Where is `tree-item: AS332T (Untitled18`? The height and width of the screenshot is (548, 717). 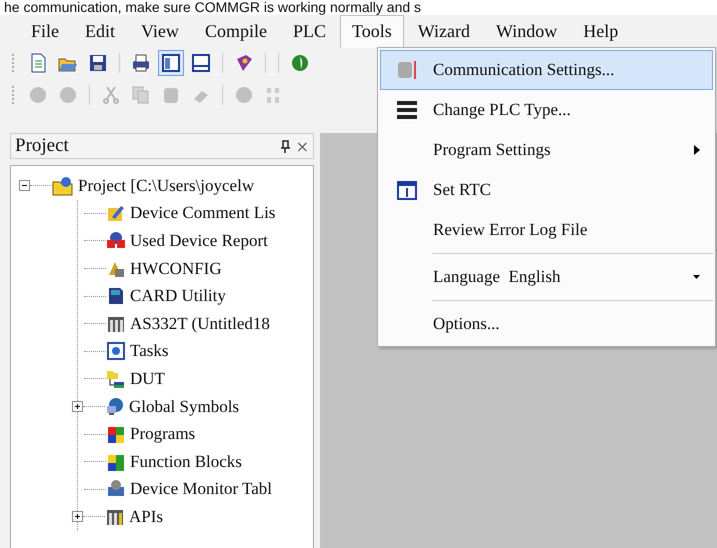
tree-item: AS332T (Untitled18 is located at coordinates (200, 324).